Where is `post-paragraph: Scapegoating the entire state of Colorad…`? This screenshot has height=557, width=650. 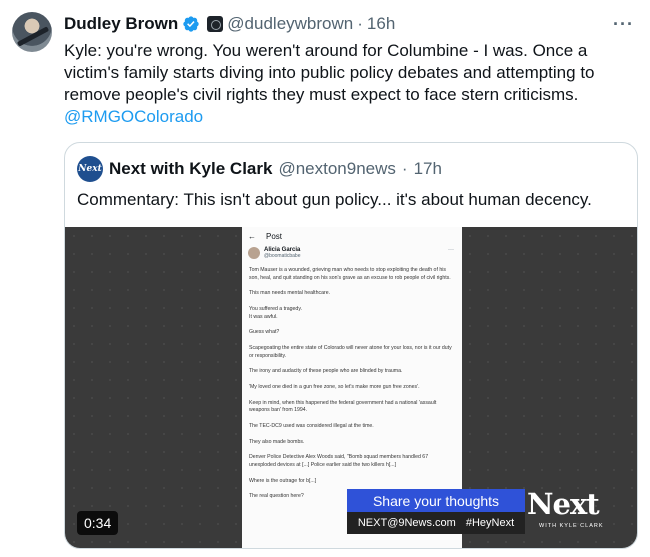
post-paragraph: Scapegoating the entire state of Colorad… is located at coordinates (350, 351).